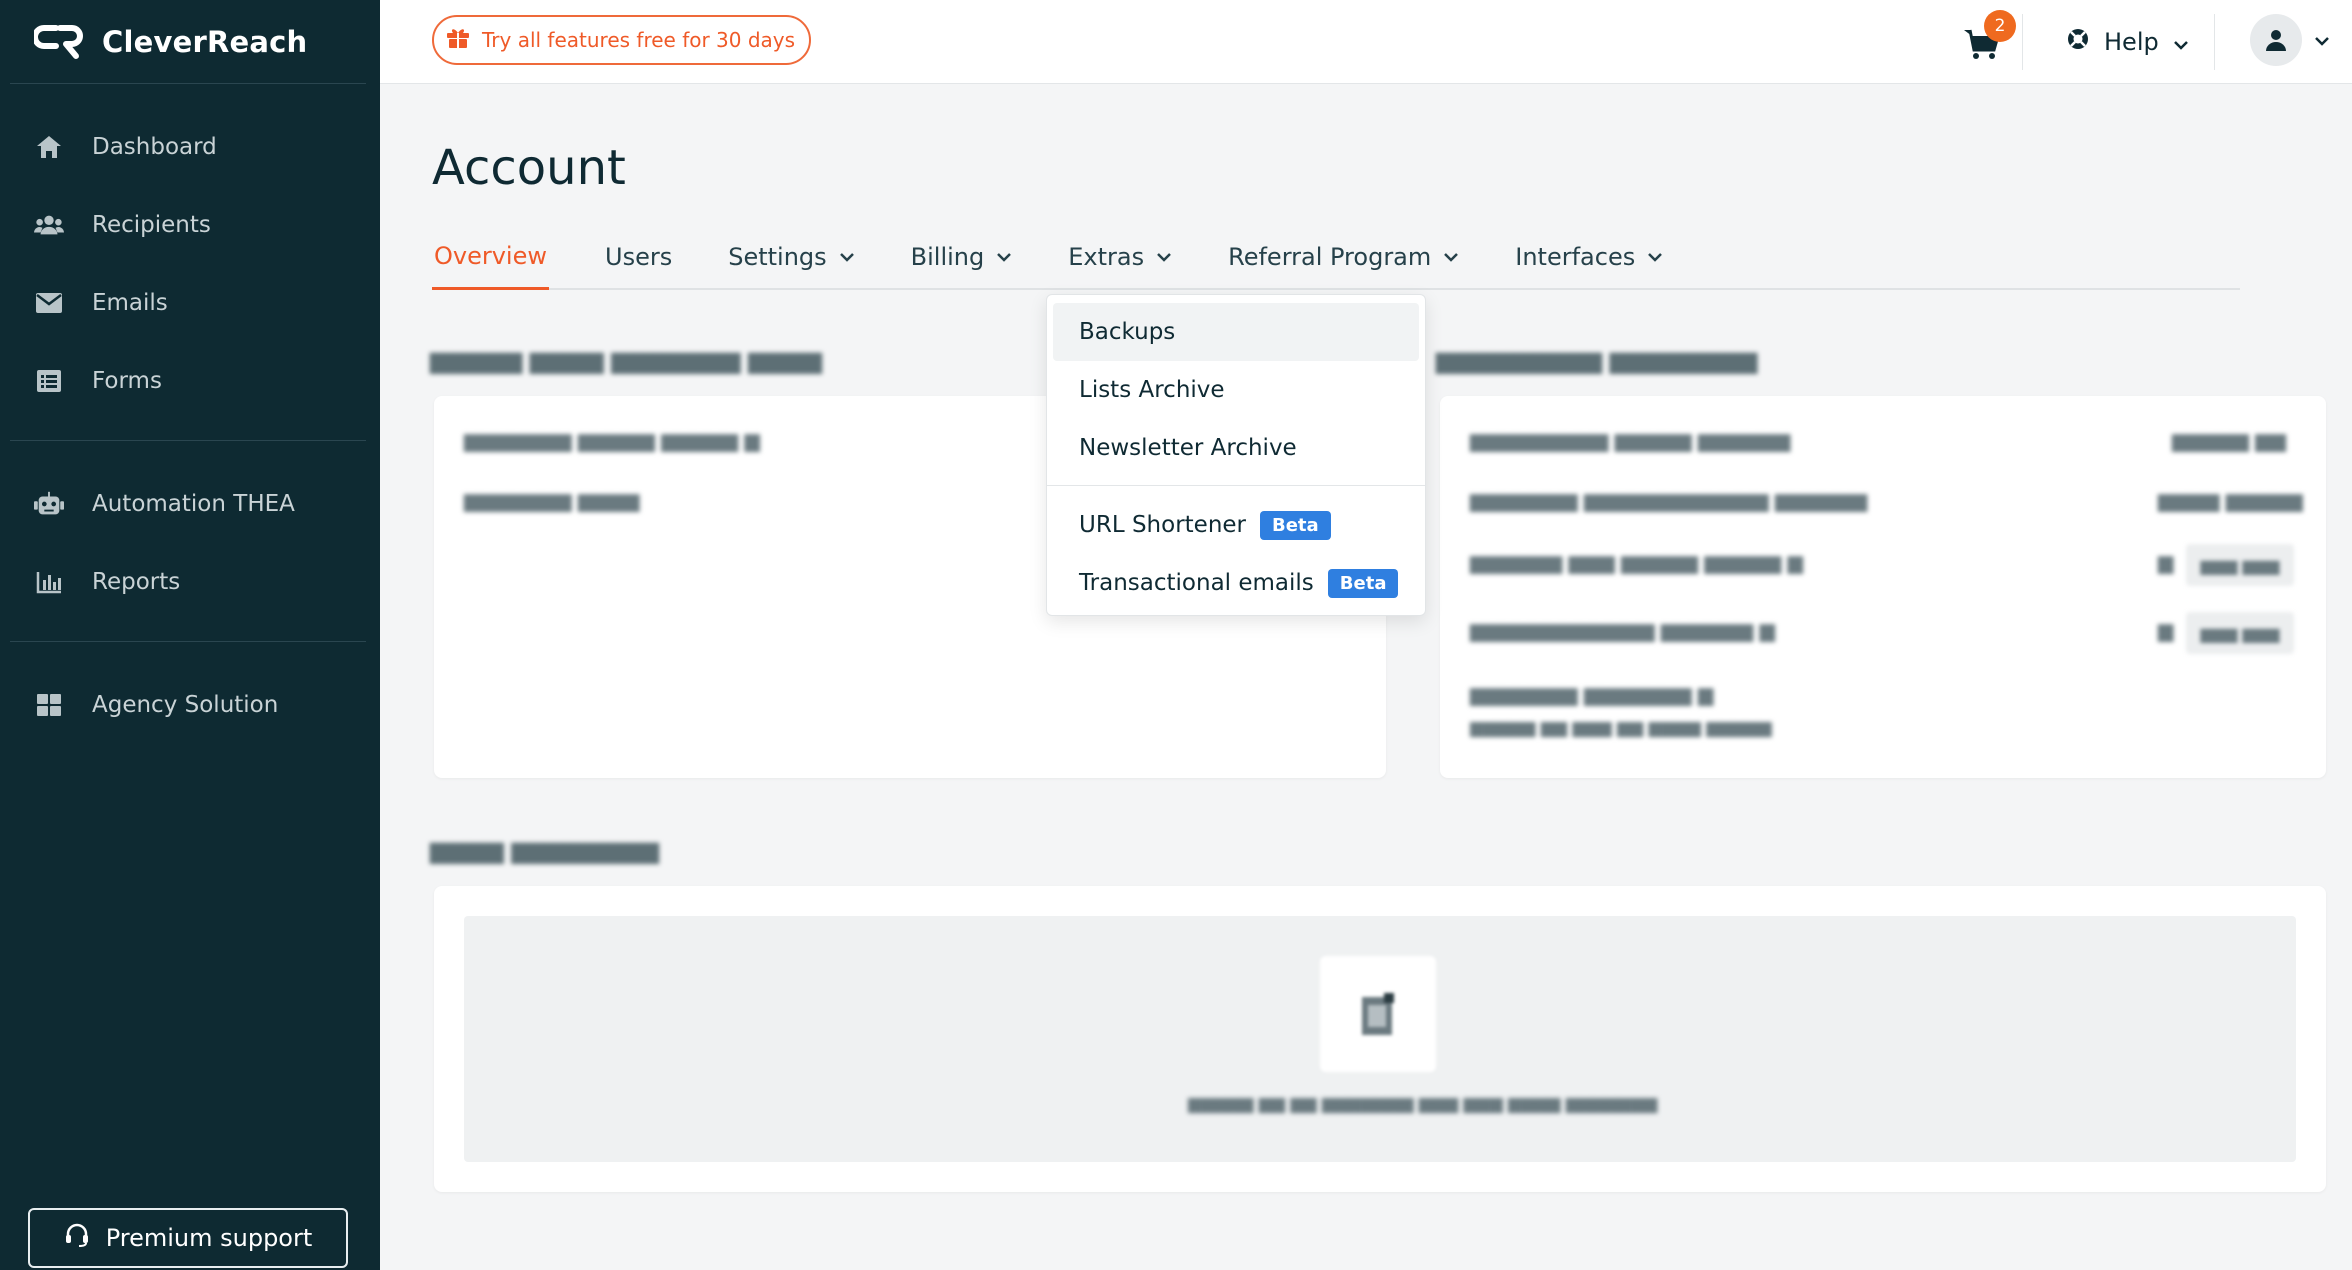 This screenshot has height=1270, width=2352. Describe the element at coordinates (1575, 257) in the screenshot. I see `tab-label: Interfaces` at that location.